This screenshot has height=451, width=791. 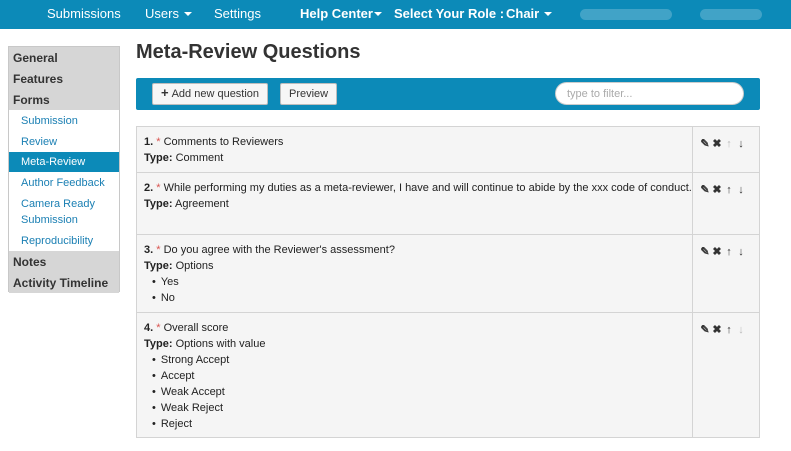 I want to click on option-item: No, so click(x=418, y=298).